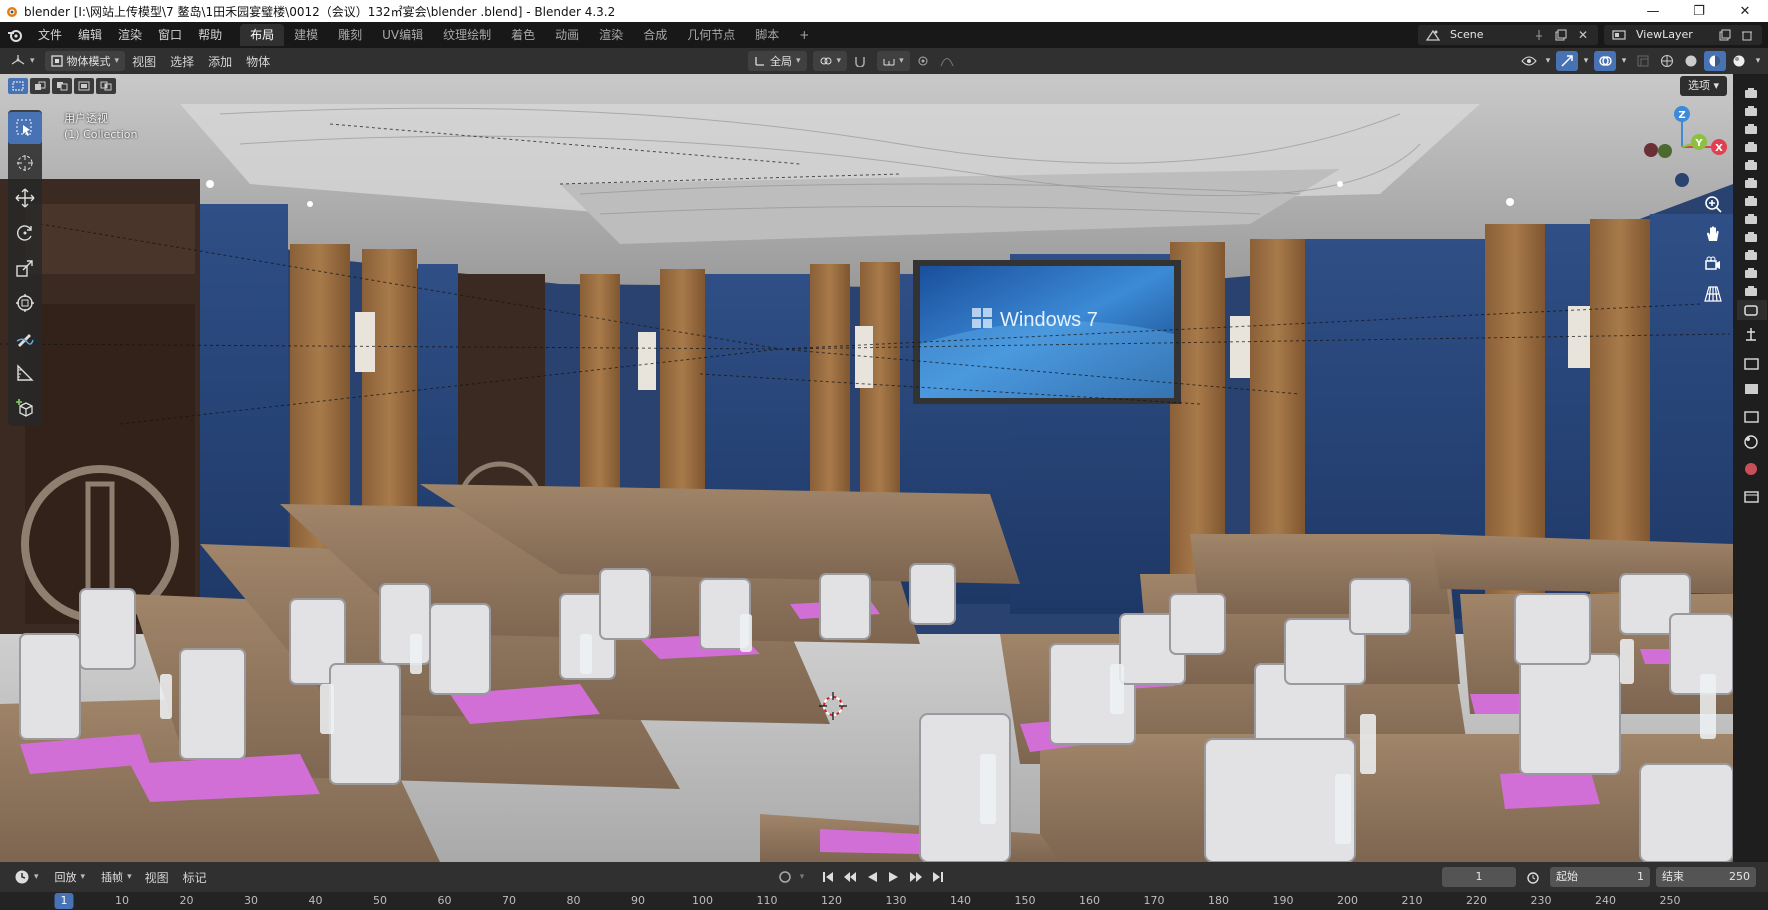 The height and width of the screenshot is (910, 1768). Describe the element at coordinates (923, 61) in the screenshot. I see `proportional-edit-icon` at that location.